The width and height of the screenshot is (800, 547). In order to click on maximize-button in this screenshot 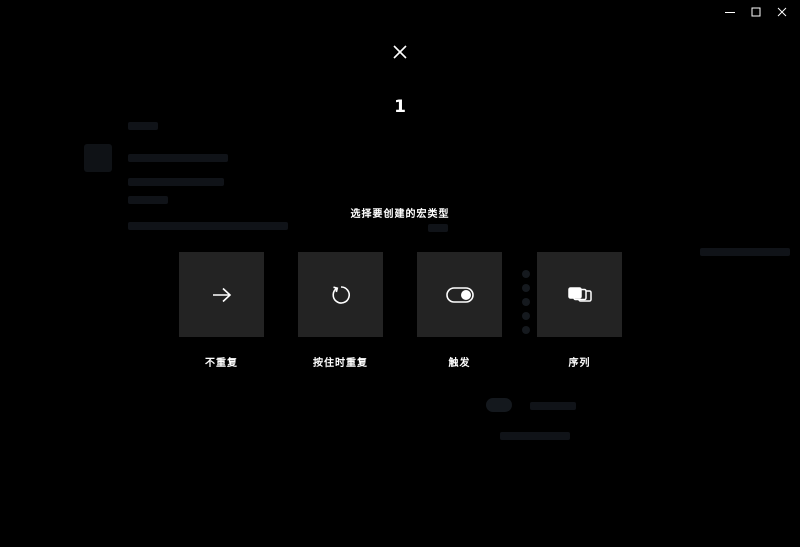, I will do `click(756, 12)`.